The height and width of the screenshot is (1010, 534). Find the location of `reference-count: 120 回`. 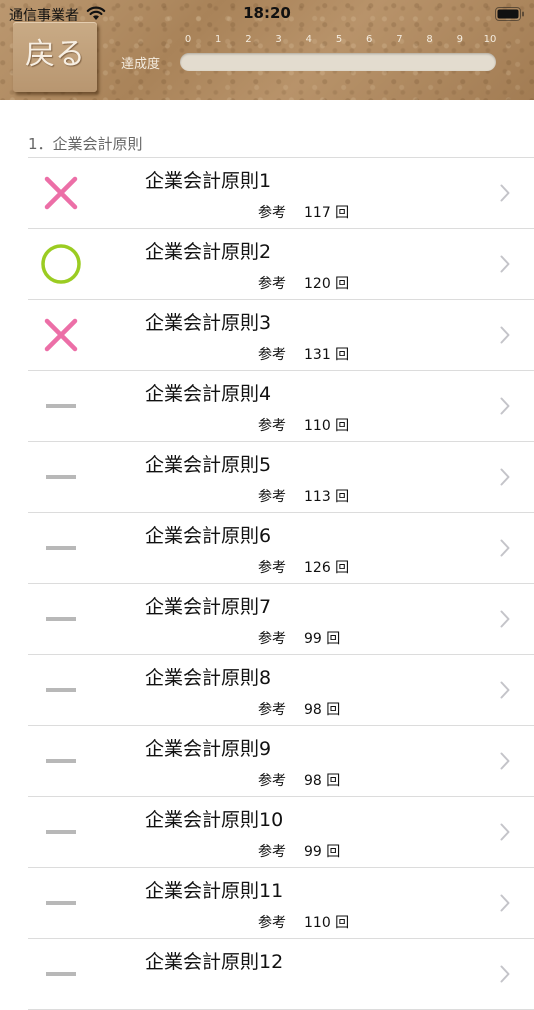

reference-count: 120 回 is located at coordinates (327, 284).